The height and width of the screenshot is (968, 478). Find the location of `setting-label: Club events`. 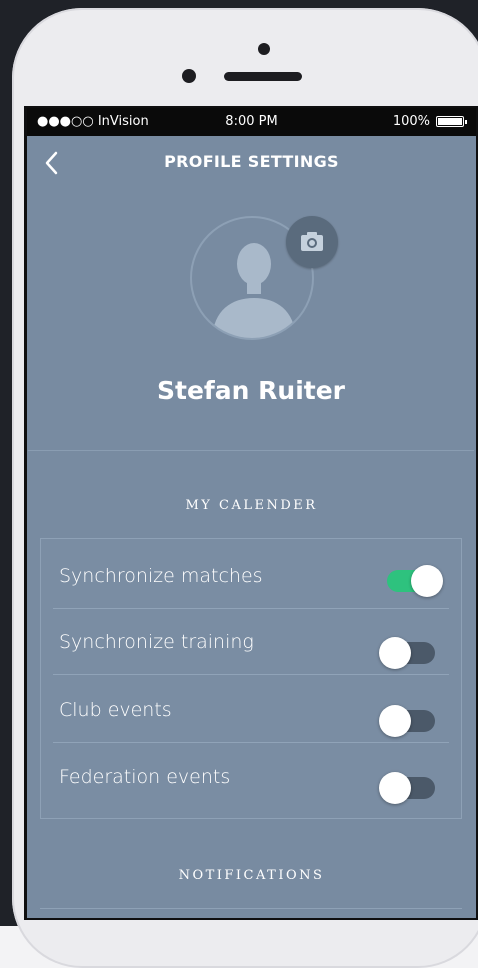

setting-label: Club events is located at coordinates (115, 710).